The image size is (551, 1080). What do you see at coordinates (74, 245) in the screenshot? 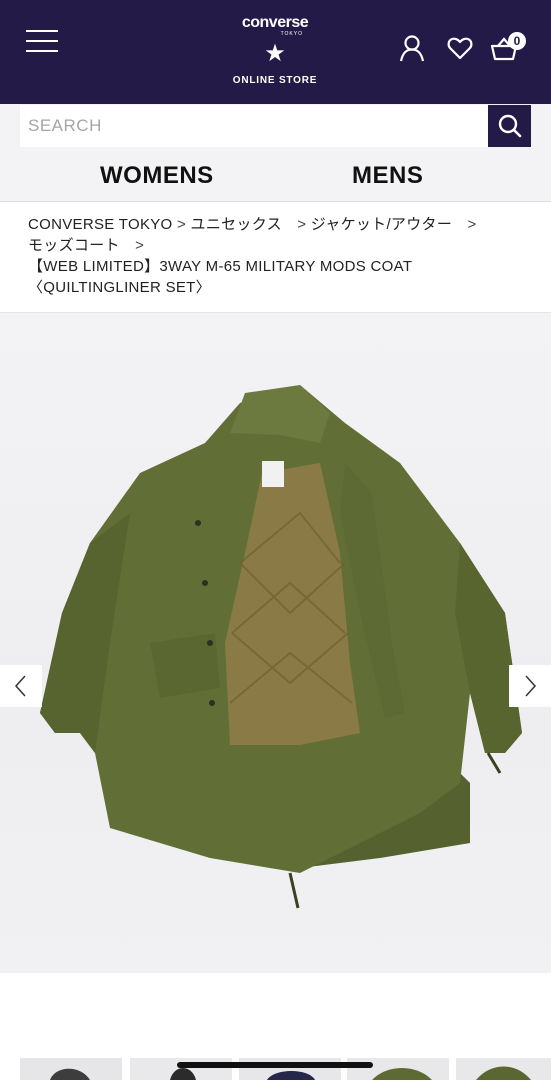
I see `breadcrumb-item-mods-coat: モッズコート` at bounding box center [74, 245].